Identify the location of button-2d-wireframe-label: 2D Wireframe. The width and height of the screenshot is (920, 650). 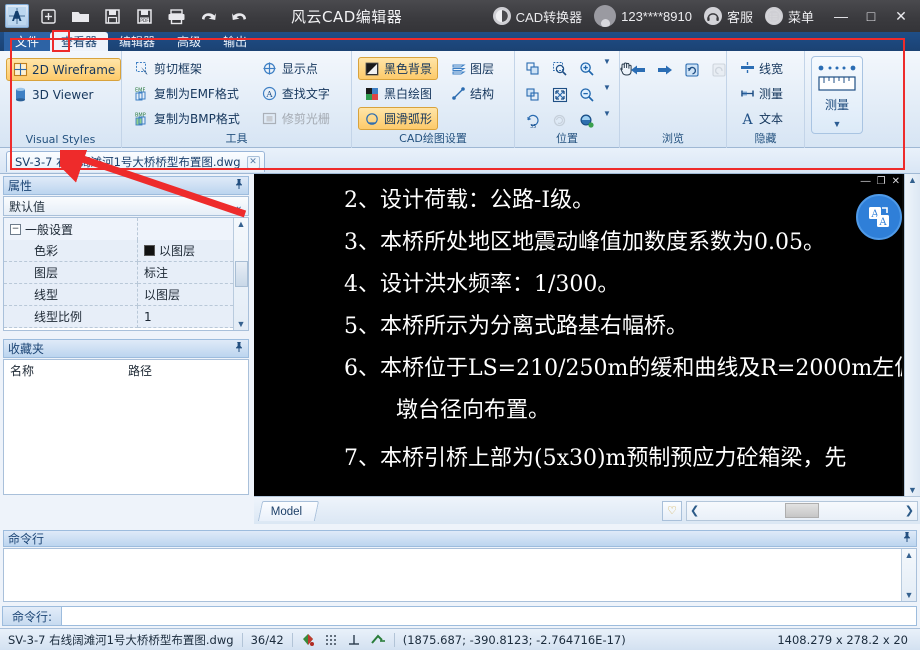
(74, 69).